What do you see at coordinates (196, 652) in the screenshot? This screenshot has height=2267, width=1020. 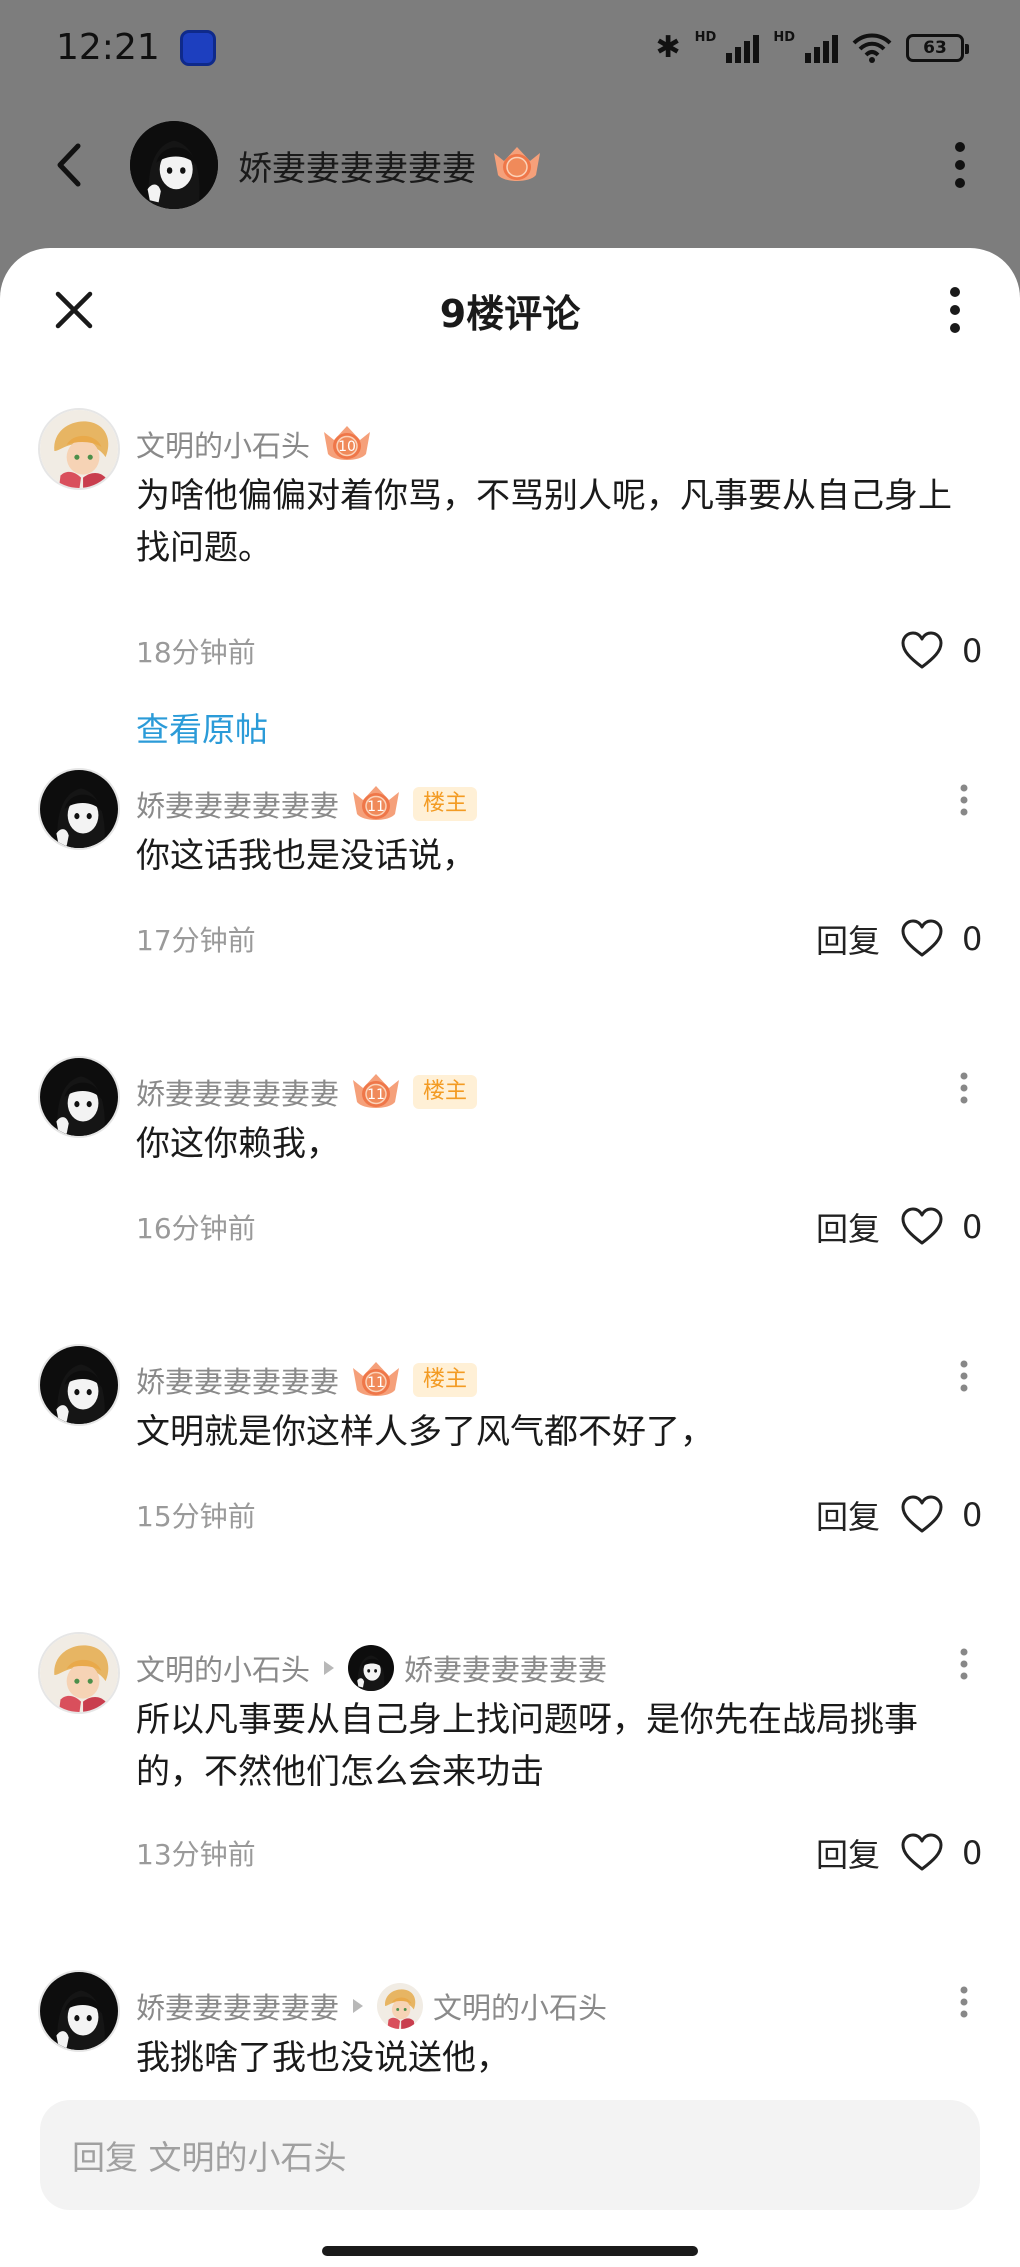 I see `comment-time: 18分钟前` at bounding box center [196, 652].